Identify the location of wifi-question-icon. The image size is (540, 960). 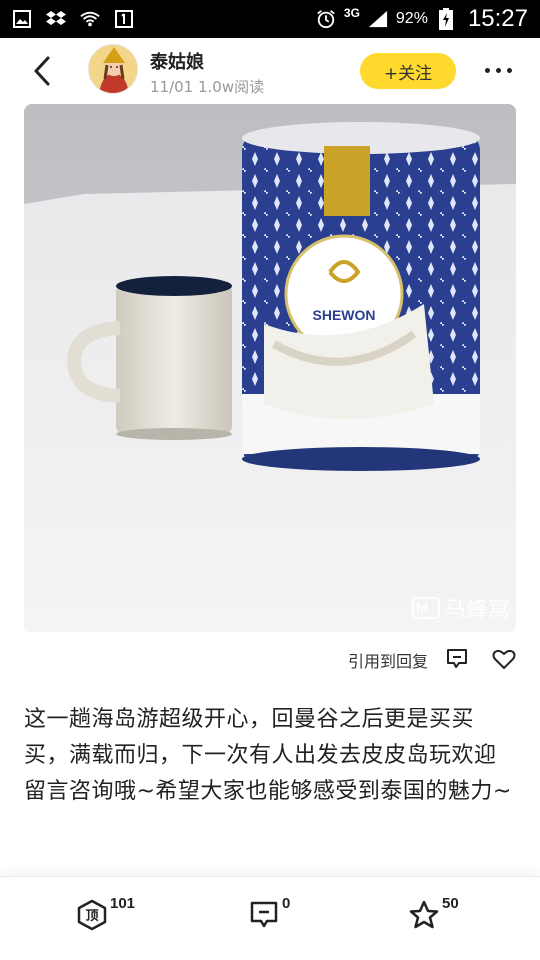
(90, 19).